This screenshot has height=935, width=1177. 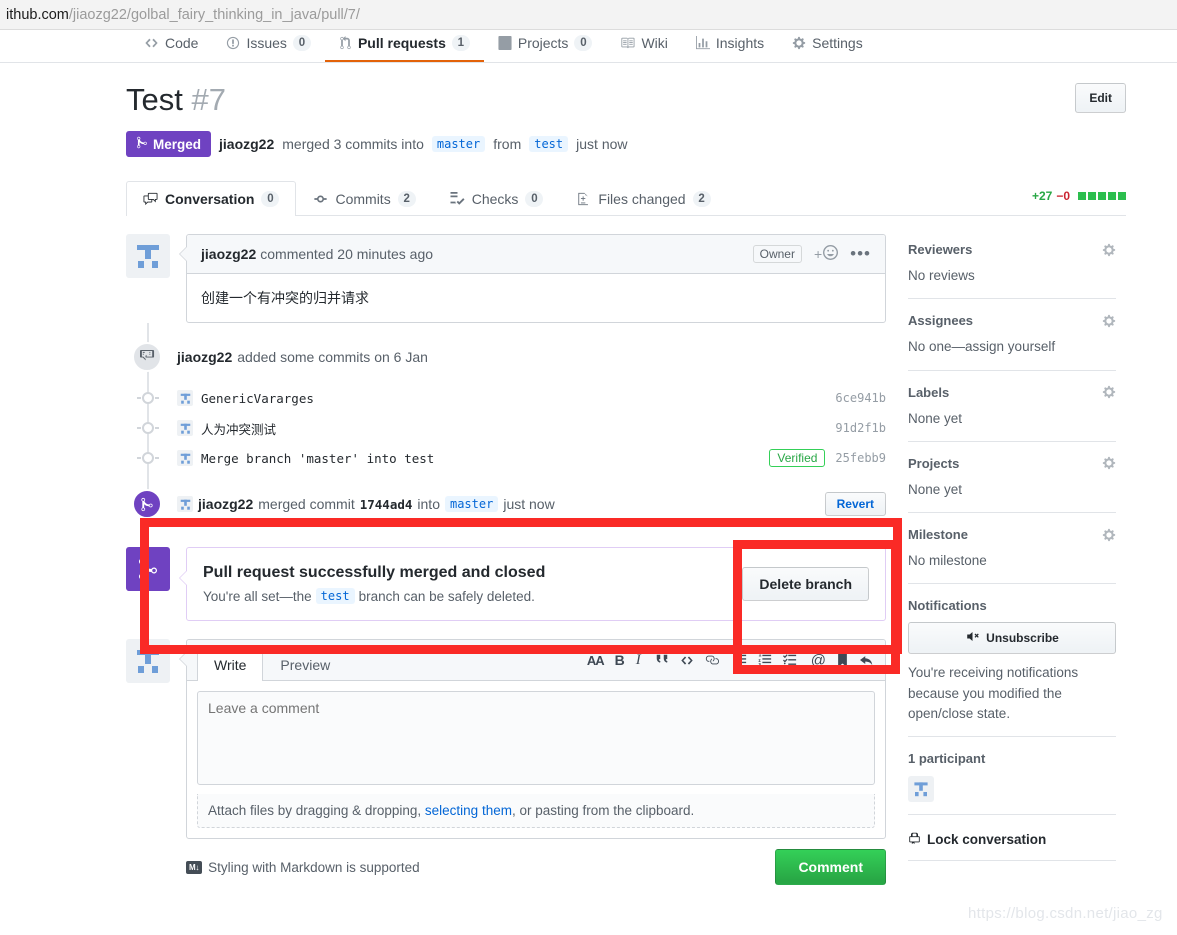 What do you see at coordinates (596, 660) in the screenshot?
I see `heading-icon: AA` at bounding box center [596, 660].